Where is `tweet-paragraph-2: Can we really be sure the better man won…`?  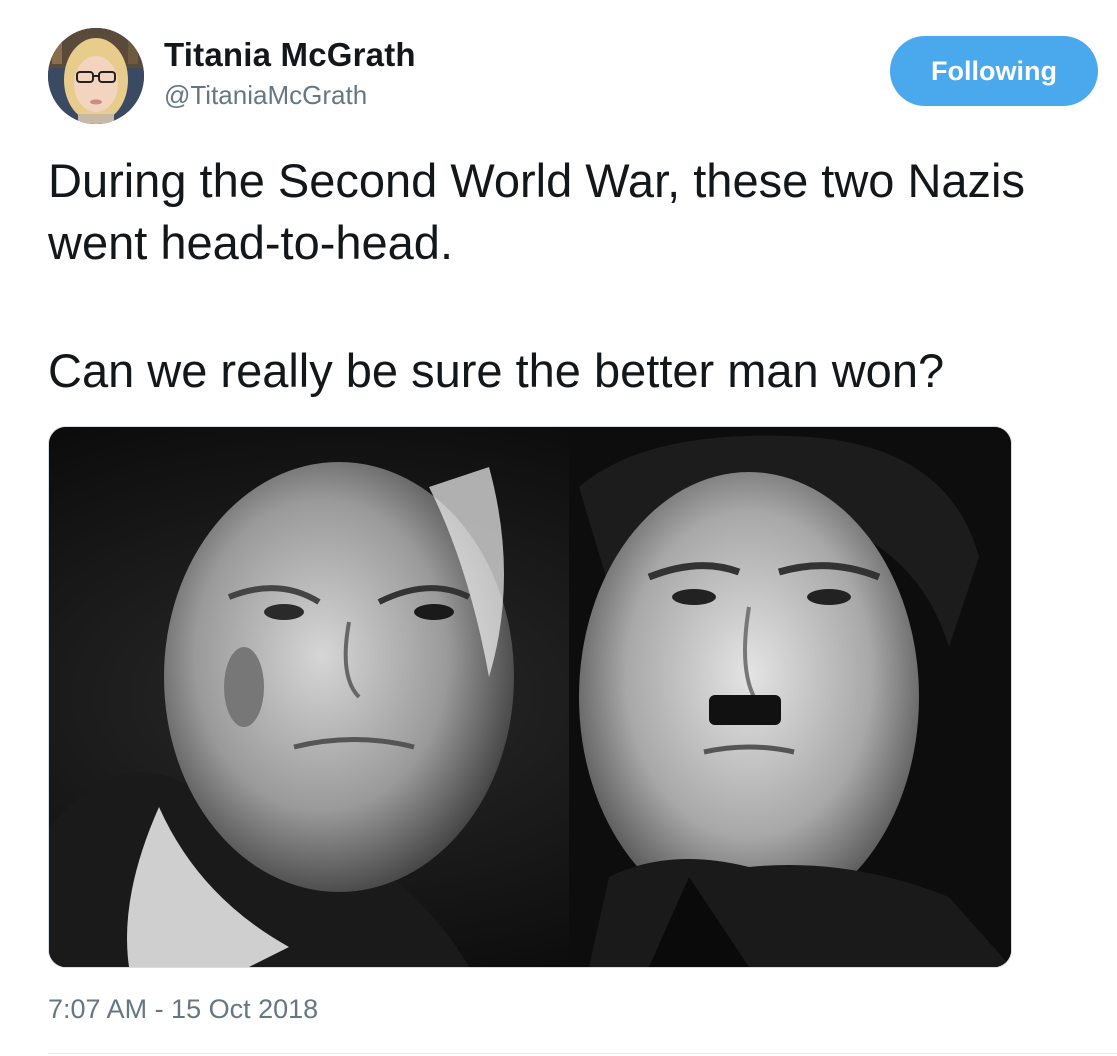
tweet-paragraph-2: Can we really be sure the better man won… is located at coordinates (496, 370).